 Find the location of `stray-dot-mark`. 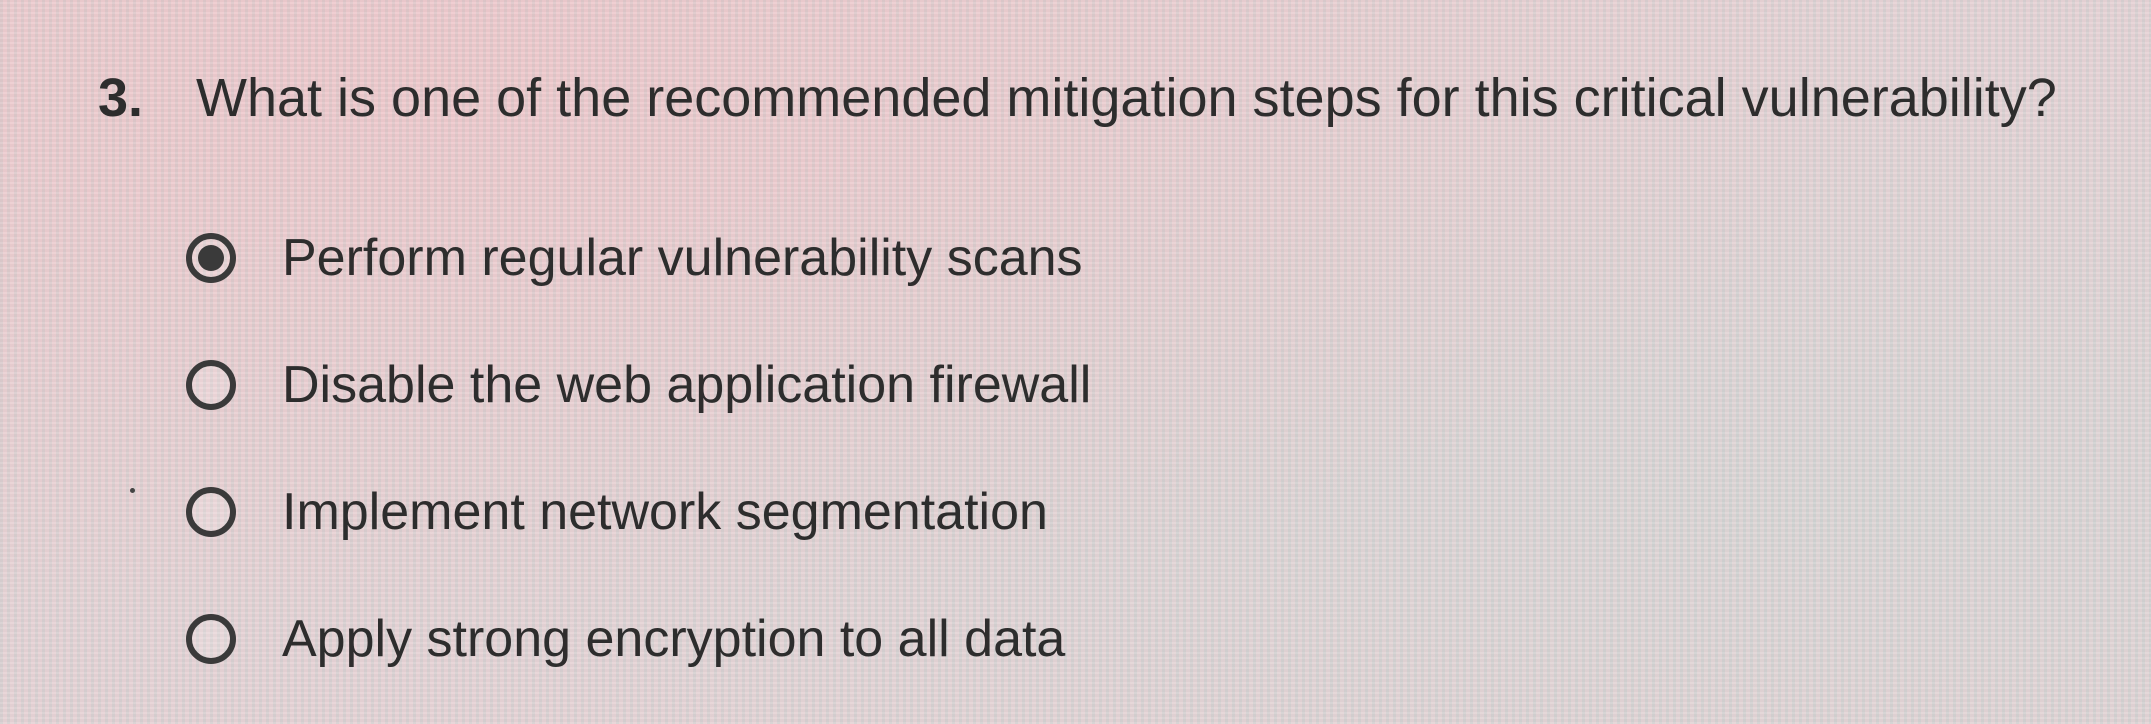

stray-dot-mark is located at coordinates (132, 490).